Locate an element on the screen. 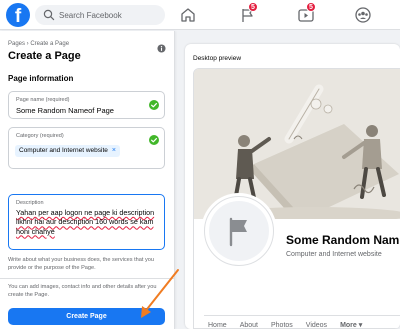 The height and width of the screenshot is (329, 400). preview-tabs: Home About Photos Videos More ▾ is located at coordinates (285, 325).